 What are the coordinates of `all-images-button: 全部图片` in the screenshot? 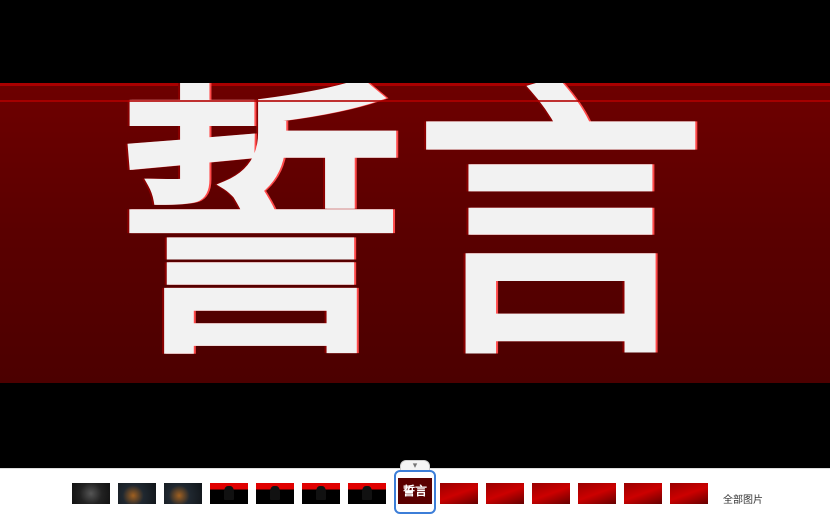 It's located at (743, 498).